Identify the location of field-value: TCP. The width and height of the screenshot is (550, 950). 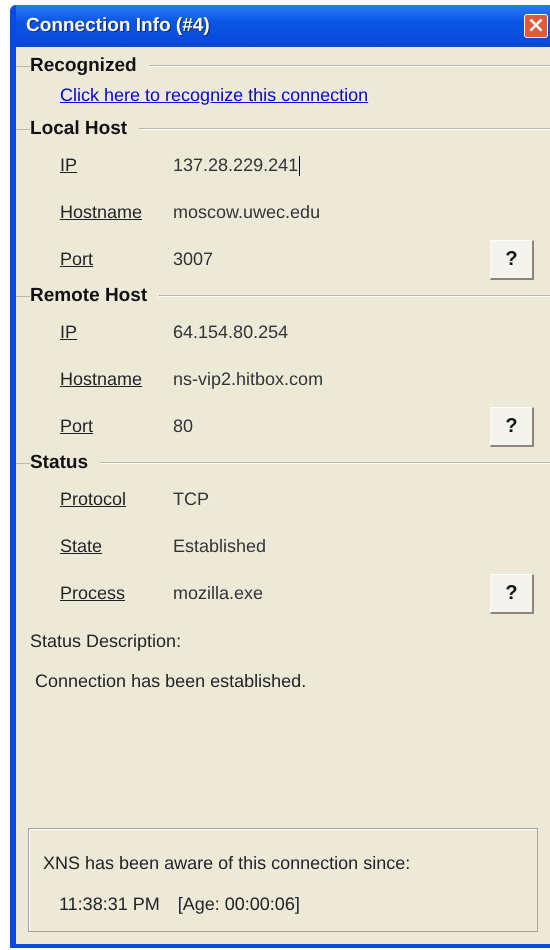
(191, 499).